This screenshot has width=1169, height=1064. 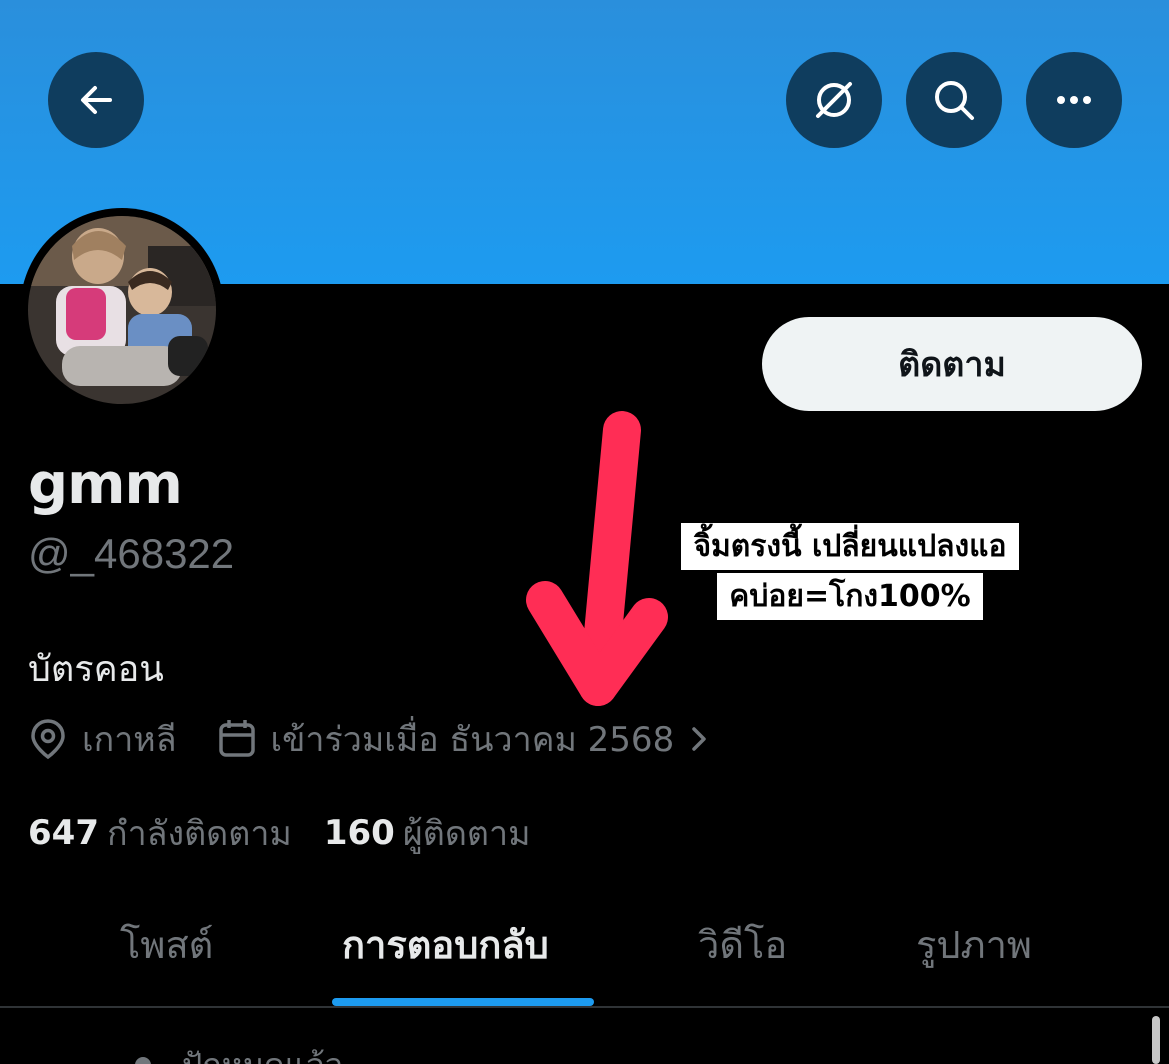 I want to click on tabs-divider, so click(x=584, y=1007).